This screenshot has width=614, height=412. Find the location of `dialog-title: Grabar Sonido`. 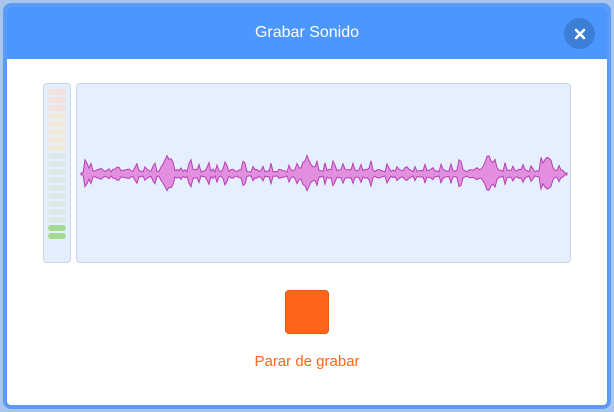

dialog-title: Grabar Sonido is located at coordinates (307, 32).